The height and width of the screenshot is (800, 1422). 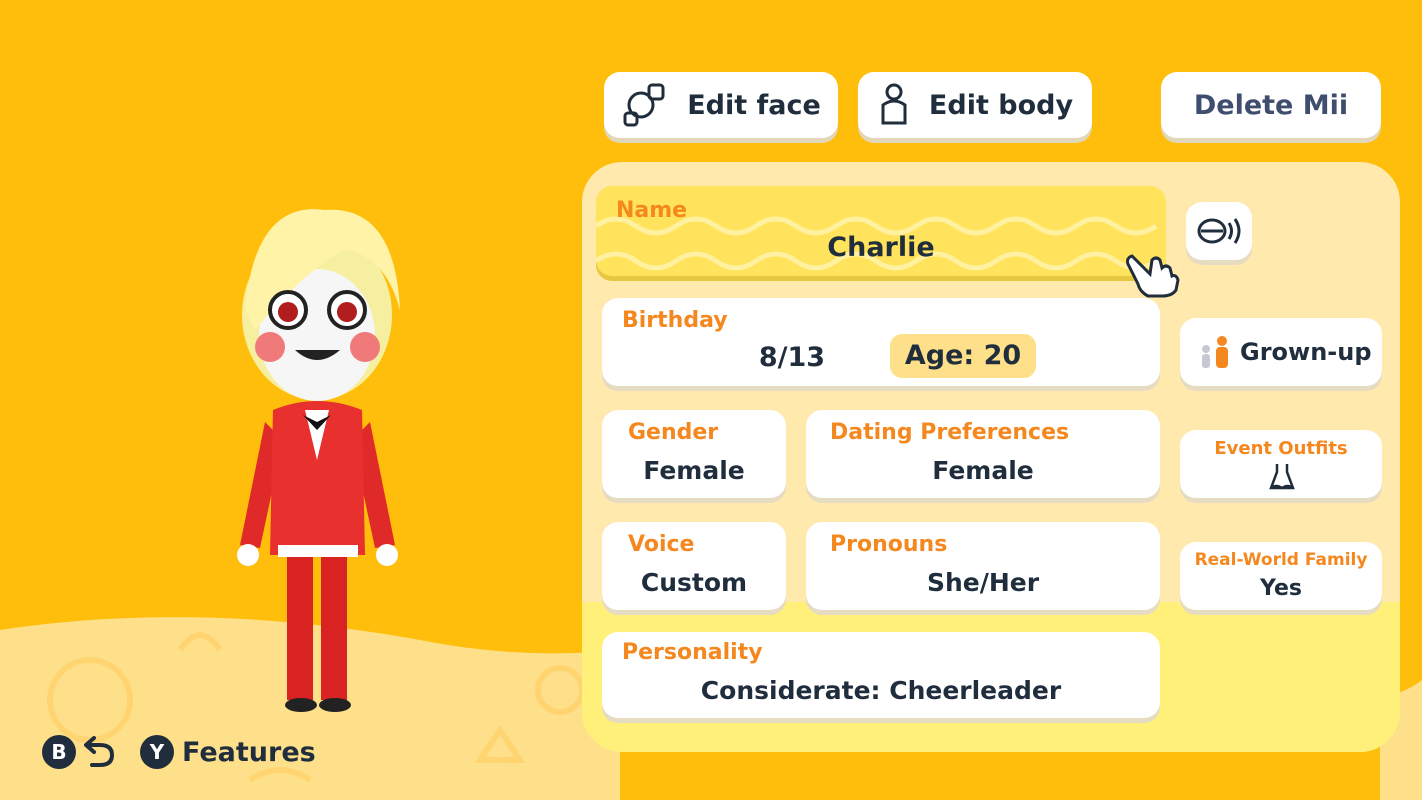 What do you see at coordinates (1153, 276) in the screenshot?
I see `pointer-hand-icon` at bounding box center [1153, 276].